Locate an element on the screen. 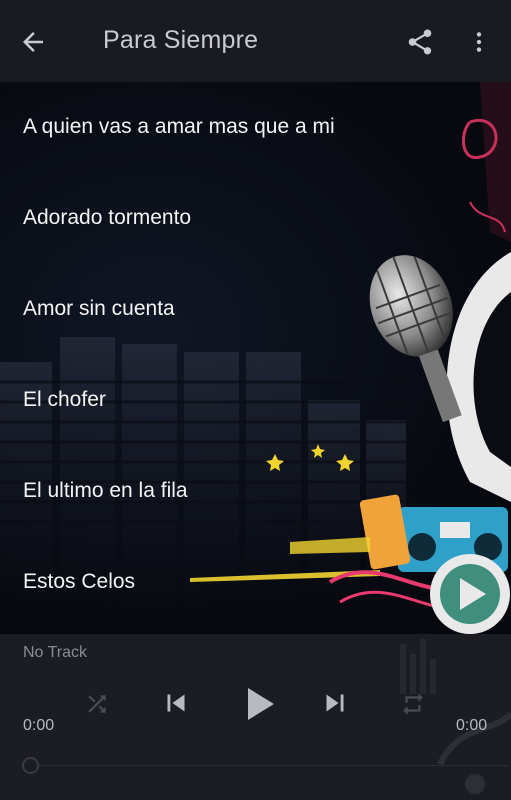 Image resolution: width=511 pixels, height=800 pixels. song-title: Adorado tormento is located at coordinates (107, 217).